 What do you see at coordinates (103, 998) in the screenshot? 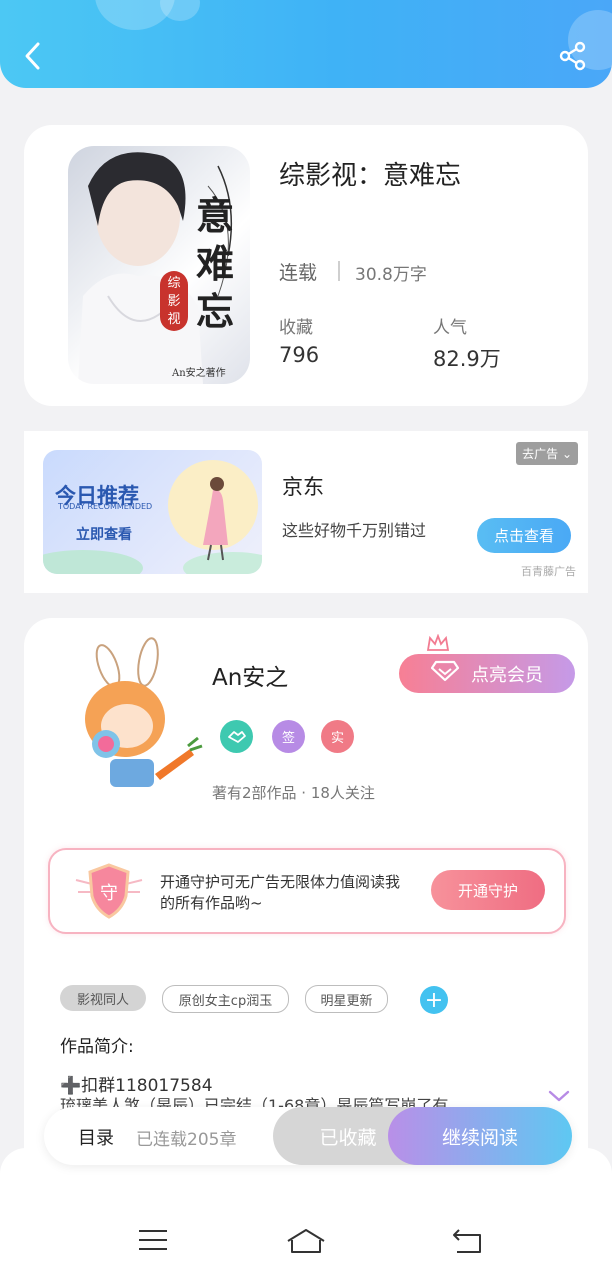
I see `tag-item: 影视同人` at bounding box center [103, 998].